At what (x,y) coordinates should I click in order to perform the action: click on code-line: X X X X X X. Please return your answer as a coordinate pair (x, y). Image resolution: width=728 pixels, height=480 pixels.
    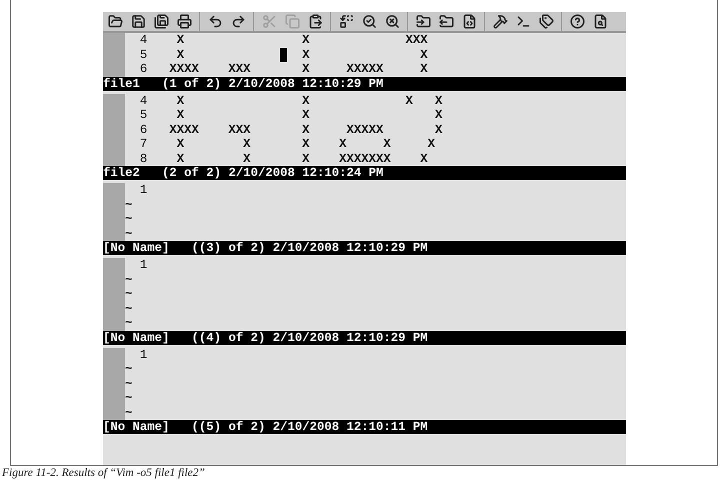
    Looking at the image, I should click on (306, 144).